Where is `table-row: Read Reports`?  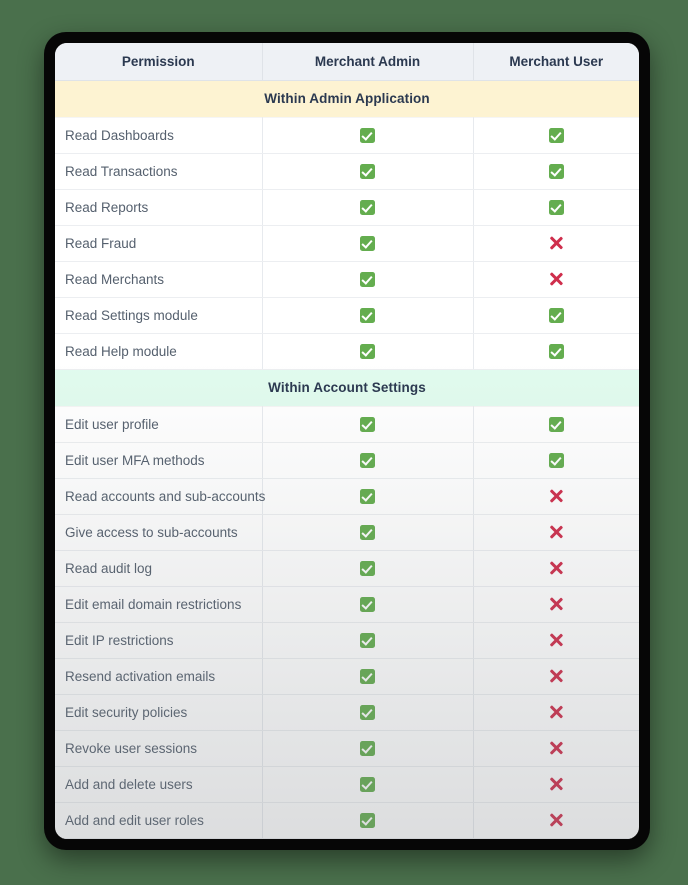 table-row: Read Reports is located at coordinates (347, 207).